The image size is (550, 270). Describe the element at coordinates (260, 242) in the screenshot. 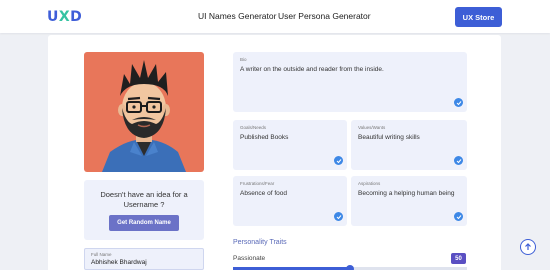

I see `personality-traits-heading: Personality Traits` at that location.